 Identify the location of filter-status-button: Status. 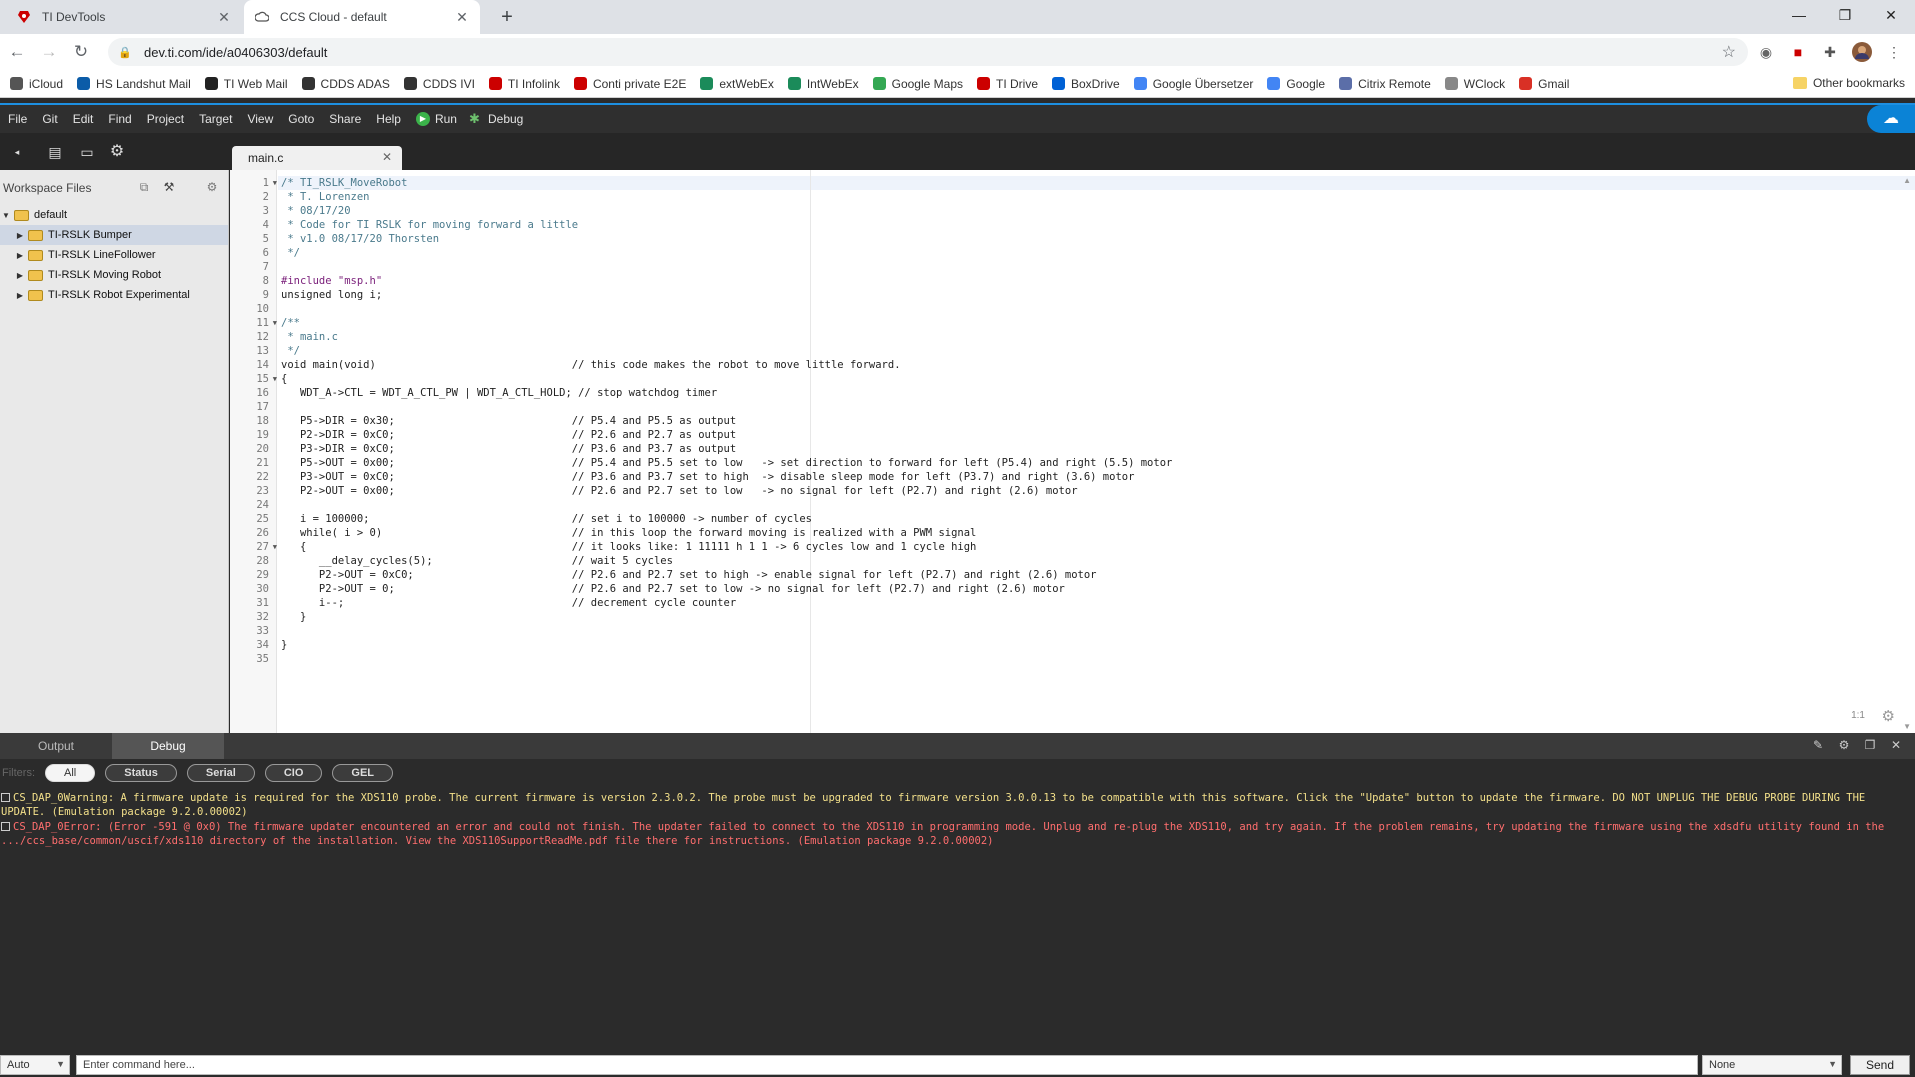
(141, 773).